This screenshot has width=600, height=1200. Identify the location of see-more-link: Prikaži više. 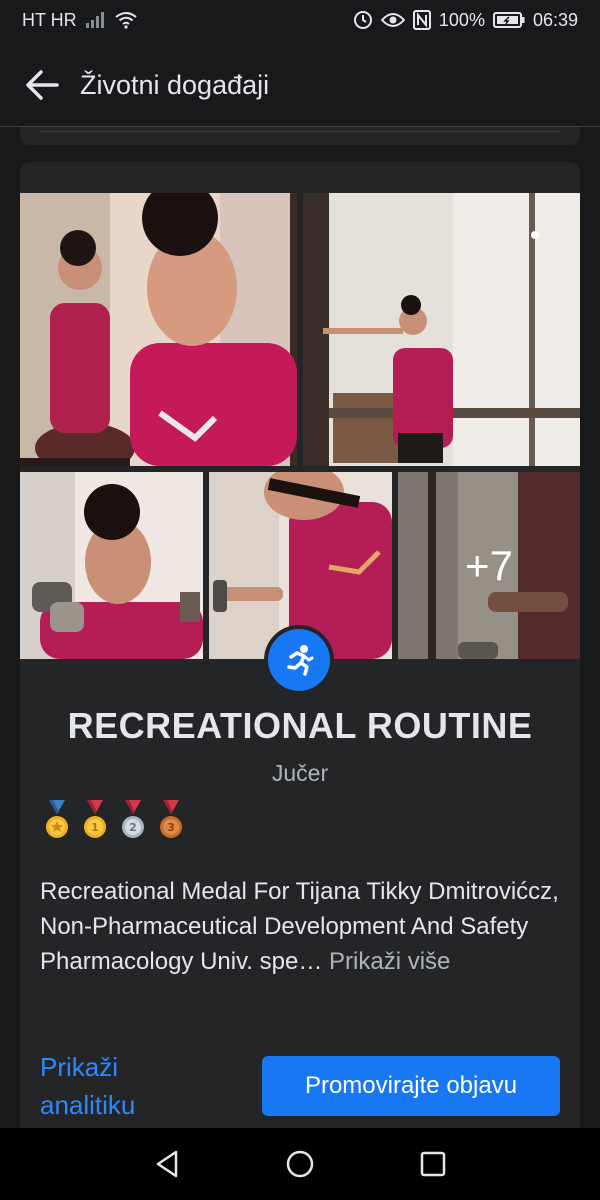
(389, 961).